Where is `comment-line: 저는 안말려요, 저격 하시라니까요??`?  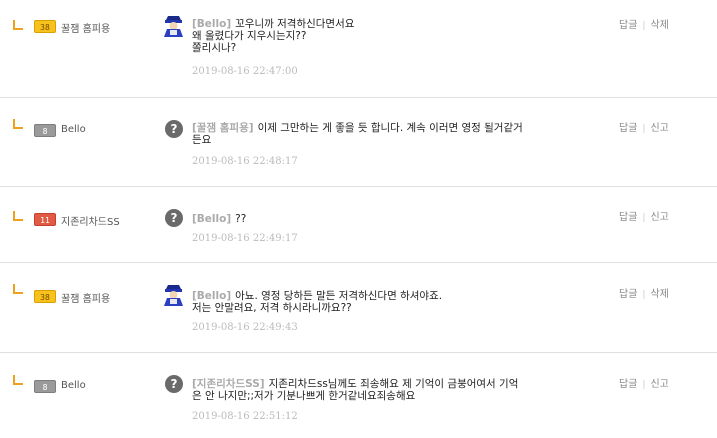 comment-line: 저는 안말려요, 저격 하시라니까요?? is located at coordinates (272, 308).